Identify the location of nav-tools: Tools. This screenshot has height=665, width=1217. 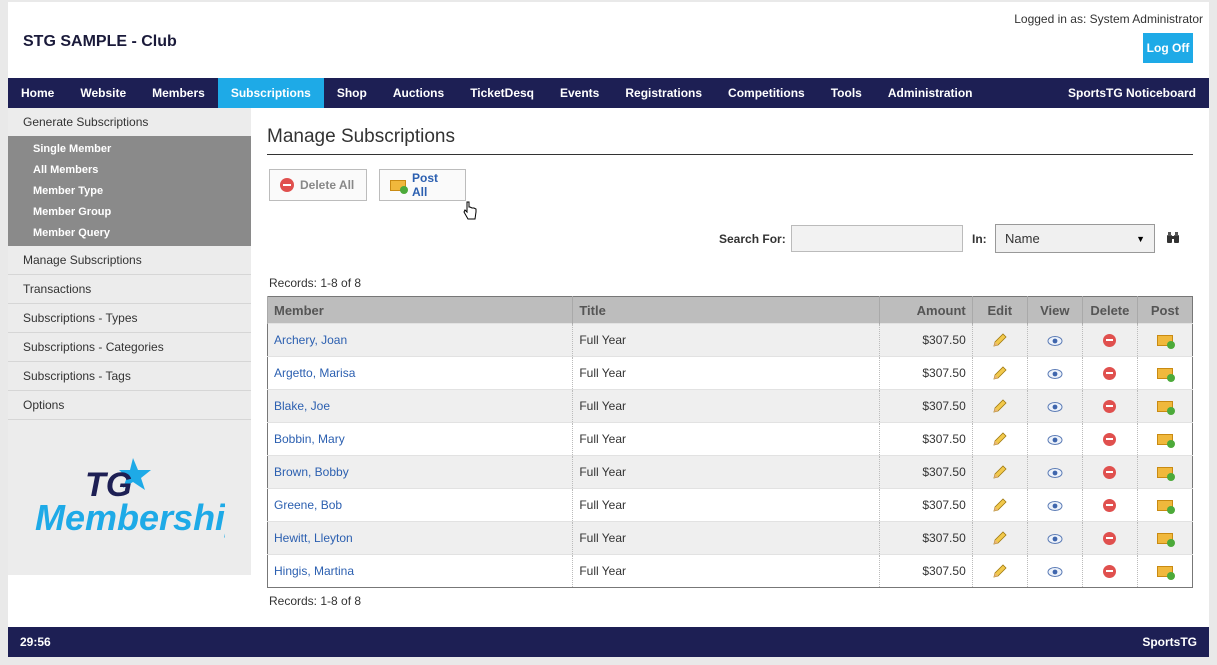
(846, 93).